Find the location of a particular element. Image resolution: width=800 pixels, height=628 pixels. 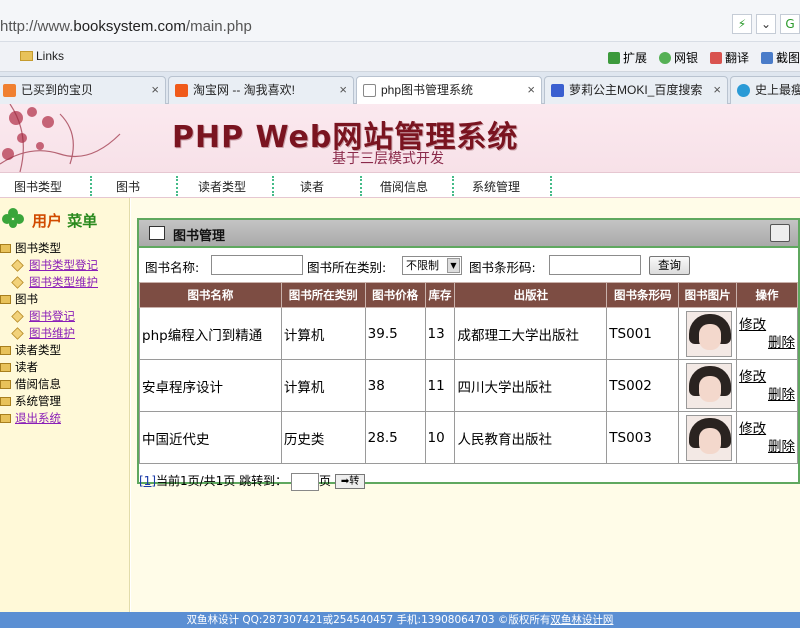

screenshot-button: 截图 is located at coordinates (780, 57).